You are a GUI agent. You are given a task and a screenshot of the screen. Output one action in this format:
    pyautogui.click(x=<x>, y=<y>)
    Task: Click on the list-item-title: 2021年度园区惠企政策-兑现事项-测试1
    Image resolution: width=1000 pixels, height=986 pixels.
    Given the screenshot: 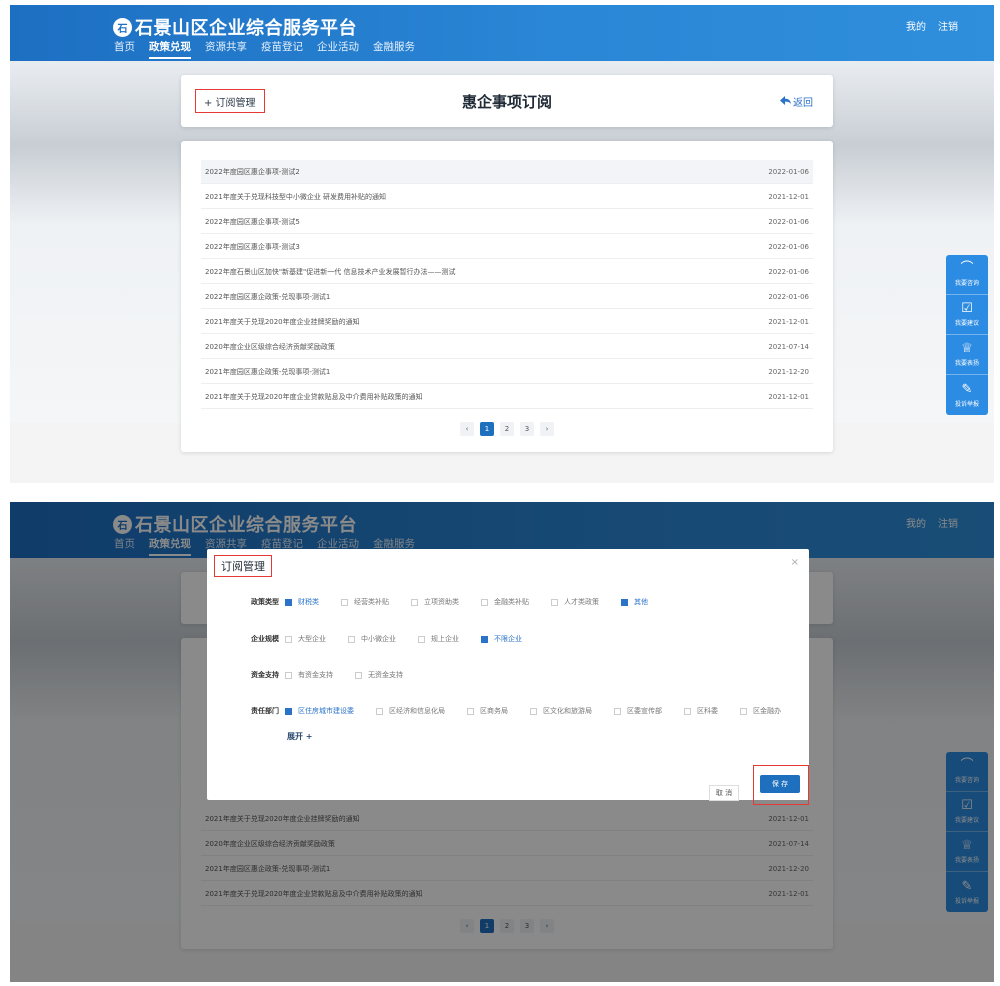 What is the action you would take?
    pyautogui.click(x=267, y=372)
    